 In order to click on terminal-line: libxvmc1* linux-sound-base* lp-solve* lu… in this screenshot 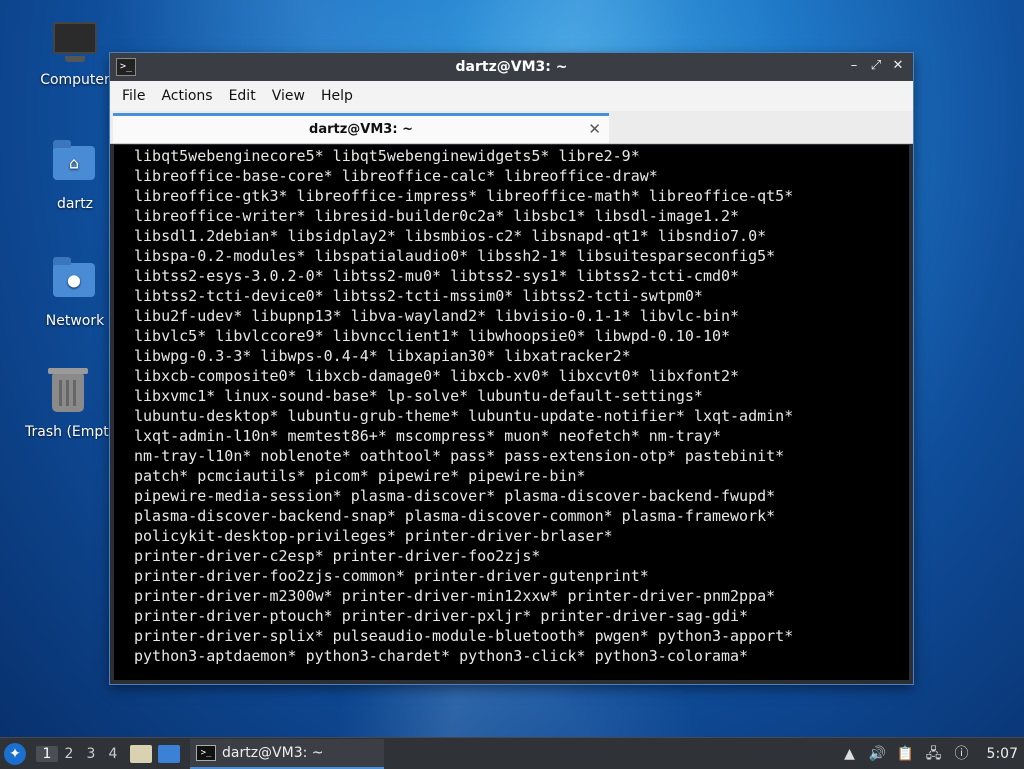, I will do `click(418, 396)`.